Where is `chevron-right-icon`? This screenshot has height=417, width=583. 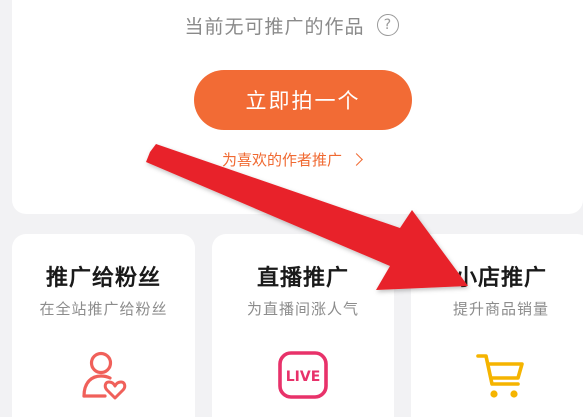 chevron-right-icon is located at coordinates (356, 159).